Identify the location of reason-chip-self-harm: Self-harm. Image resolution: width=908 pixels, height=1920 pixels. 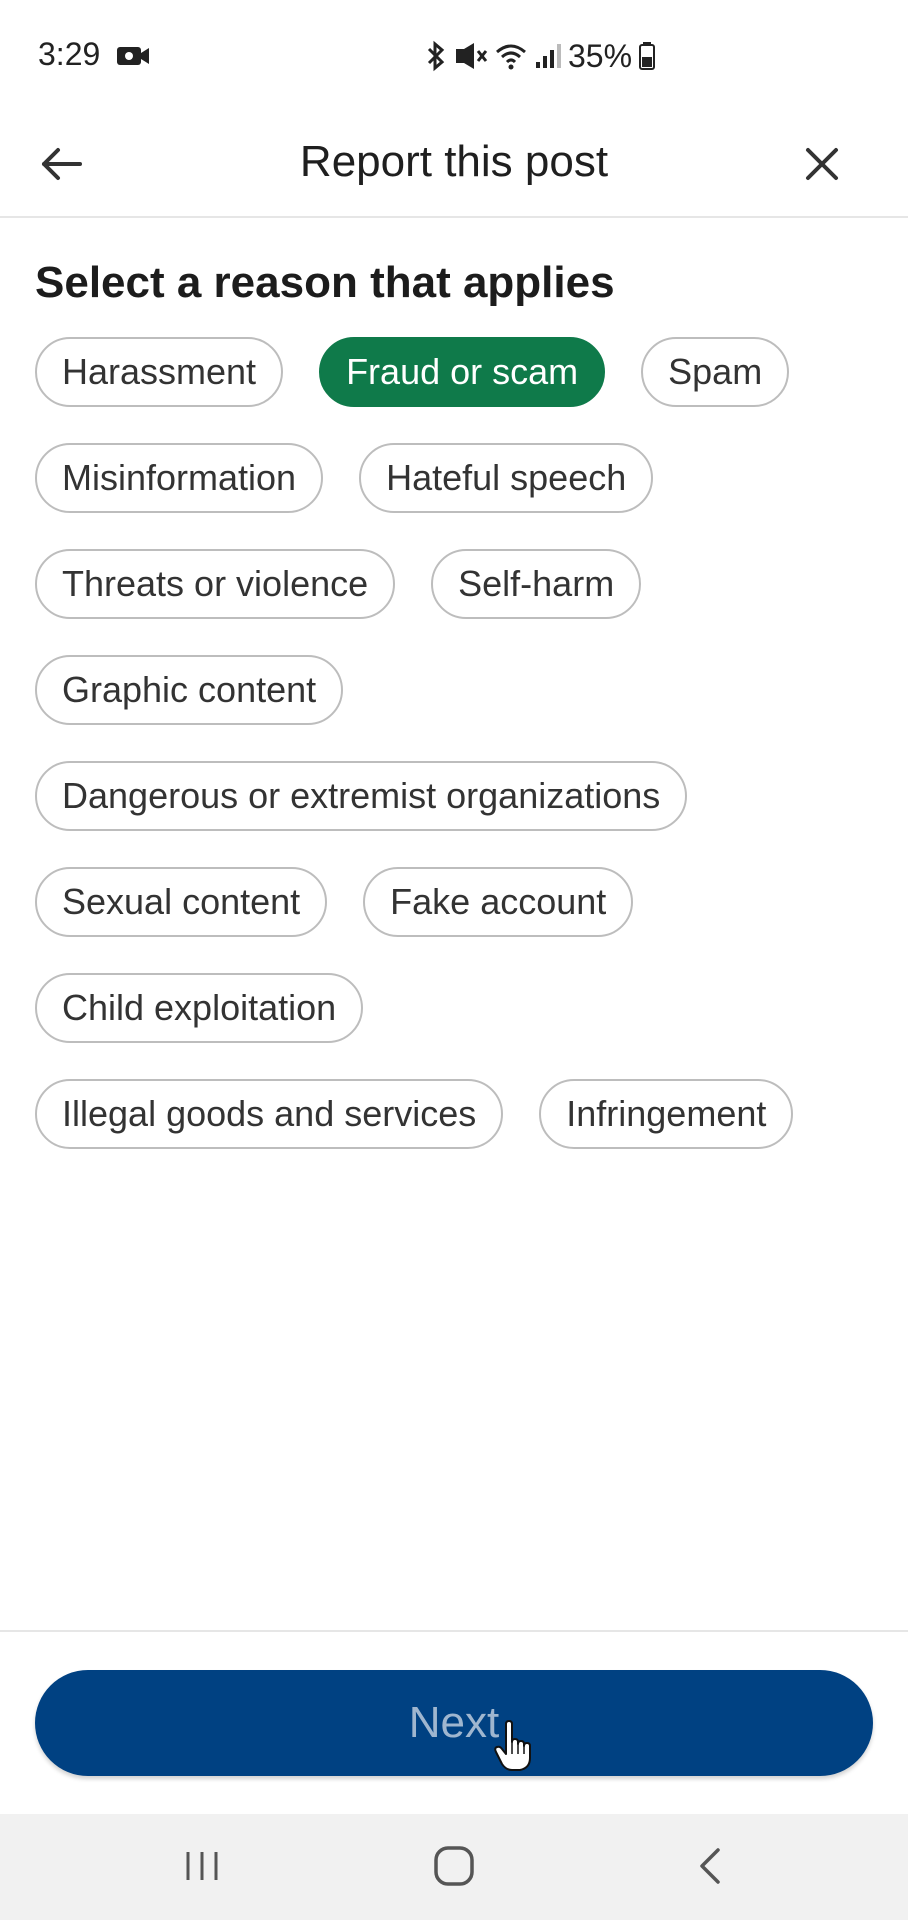
(536, 584).